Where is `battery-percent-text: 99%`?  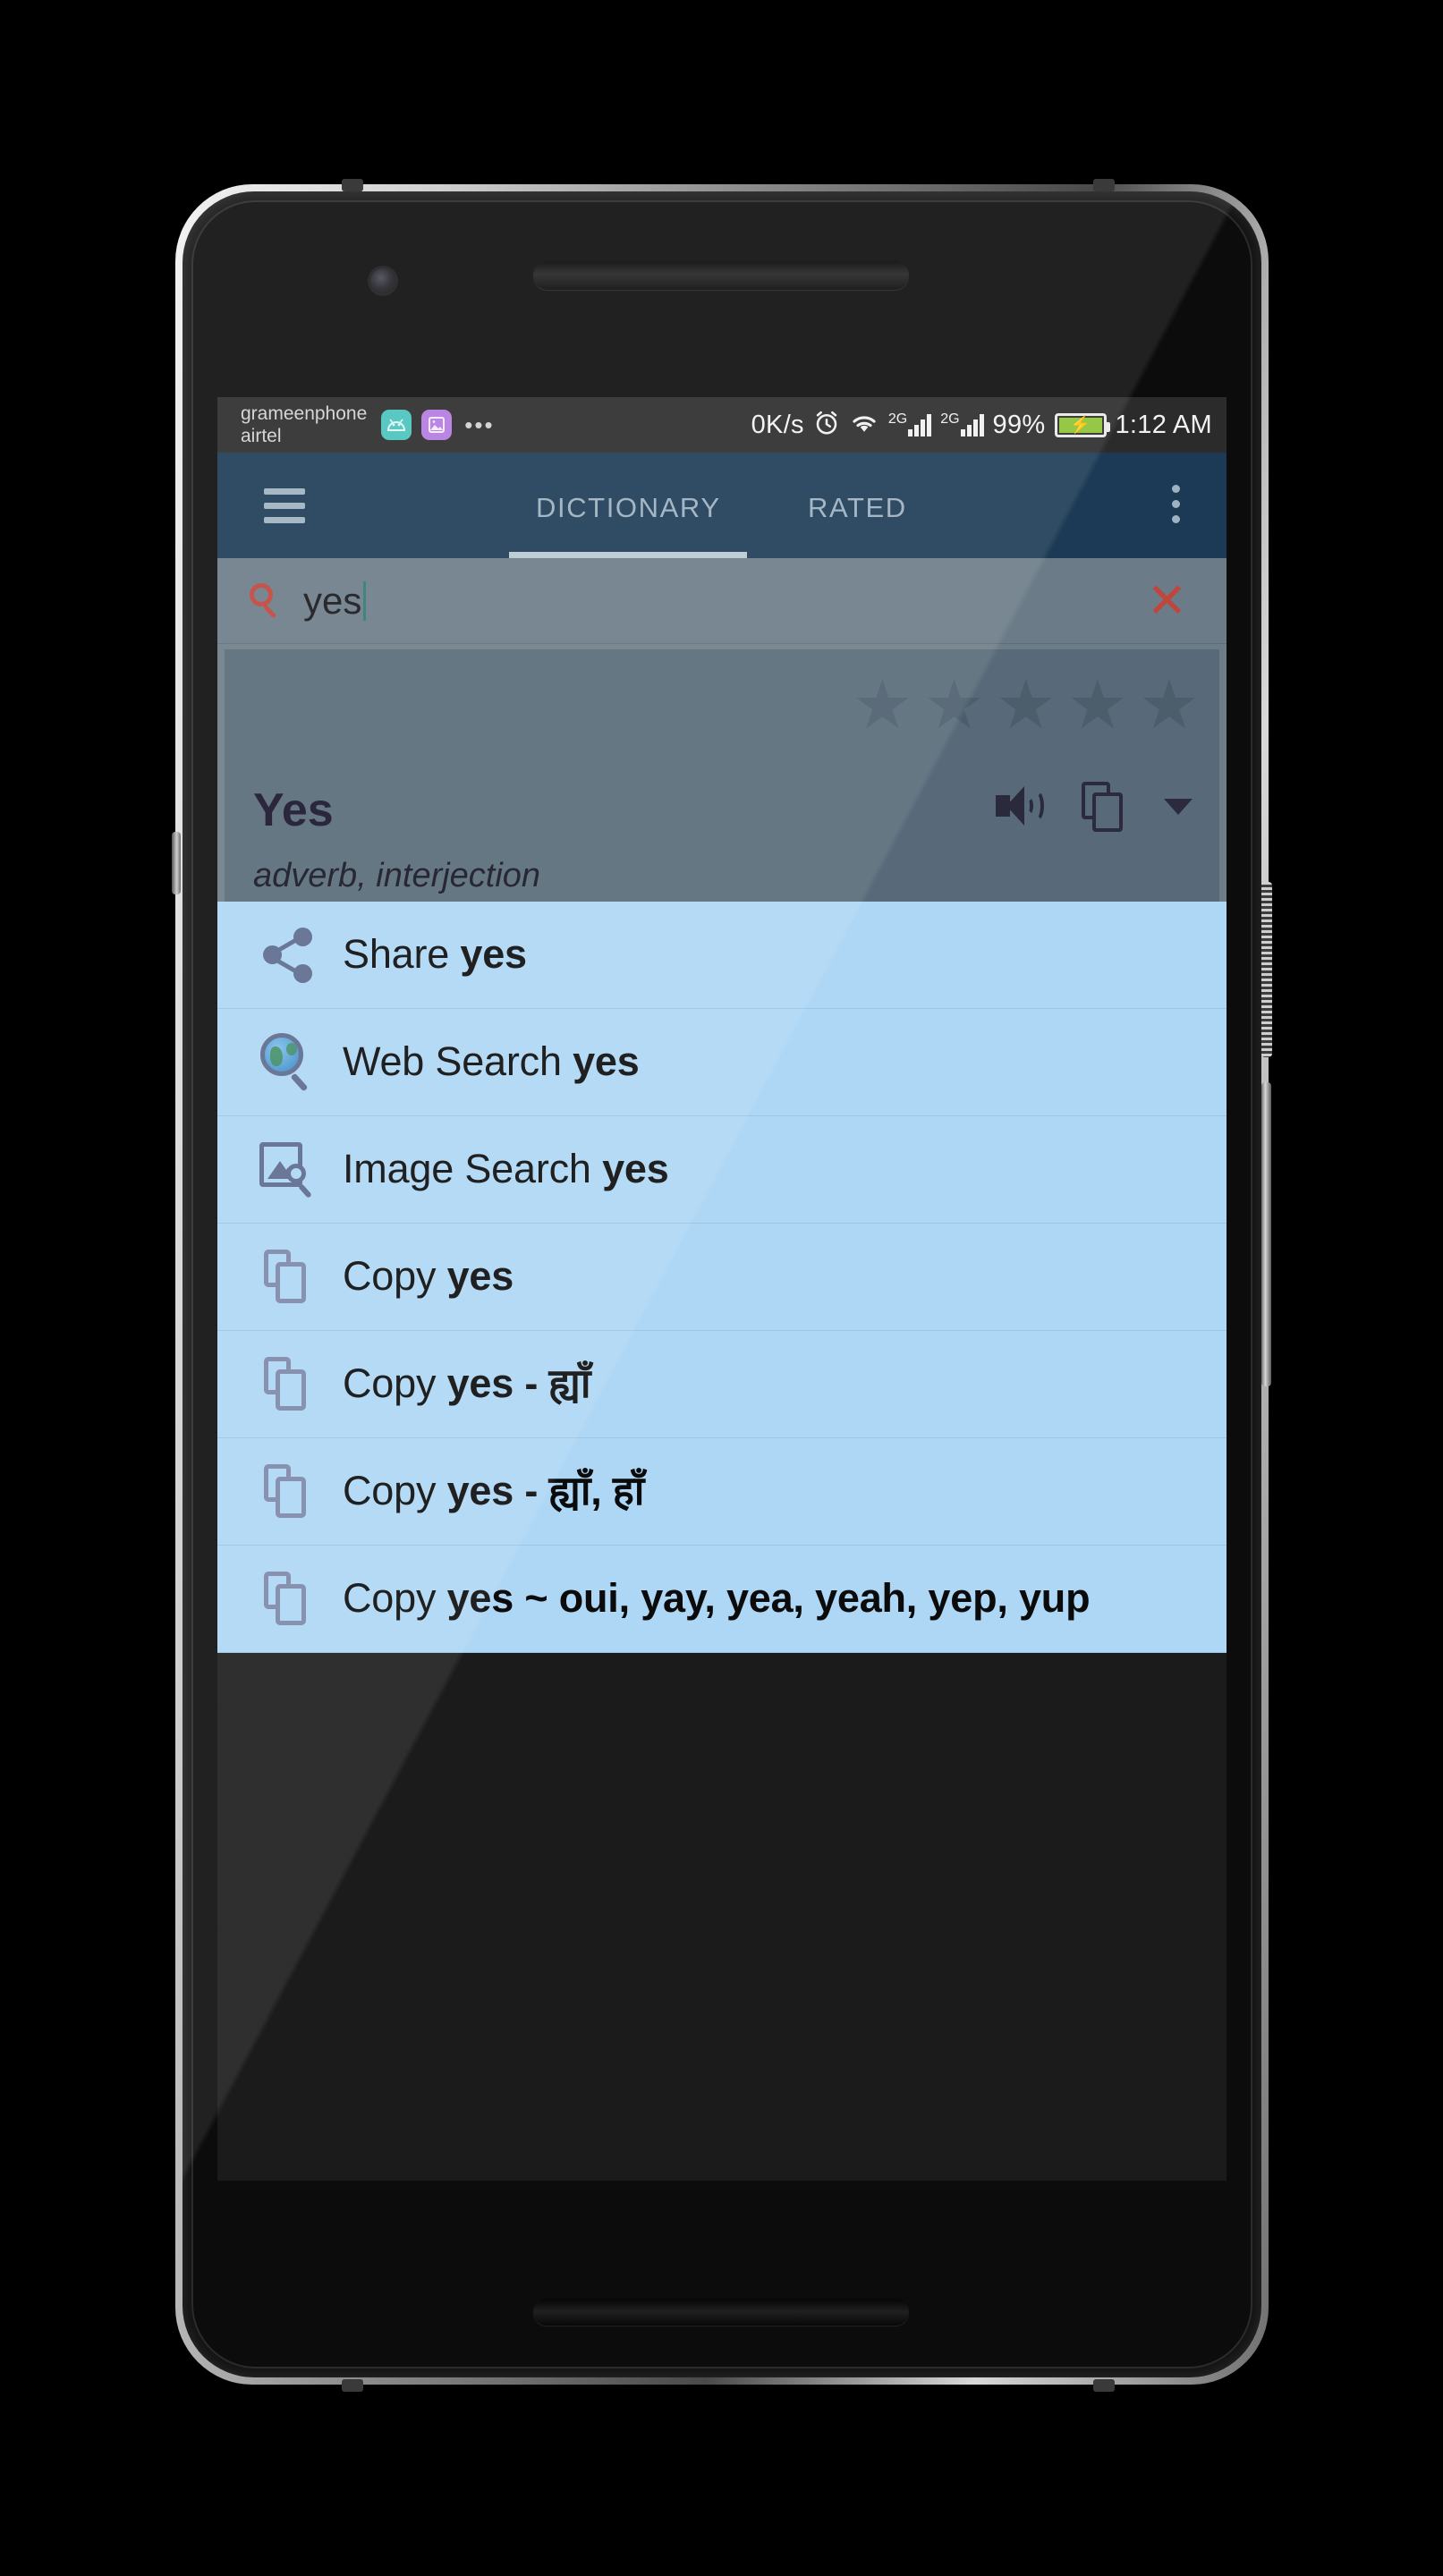
battery-percent-text: 99% is located at coordinates (1019, 424).